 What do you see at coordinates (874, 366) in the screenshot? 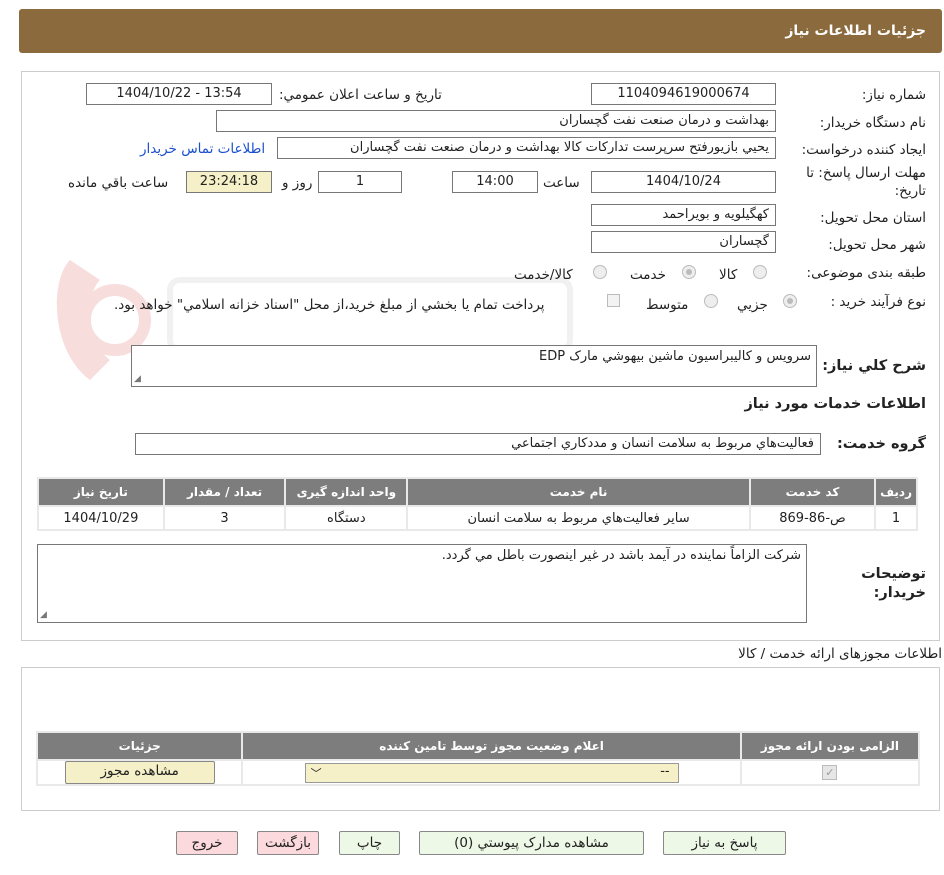
I see `description-label: شرح کلي نياز:` at bounding box center [874, 366].